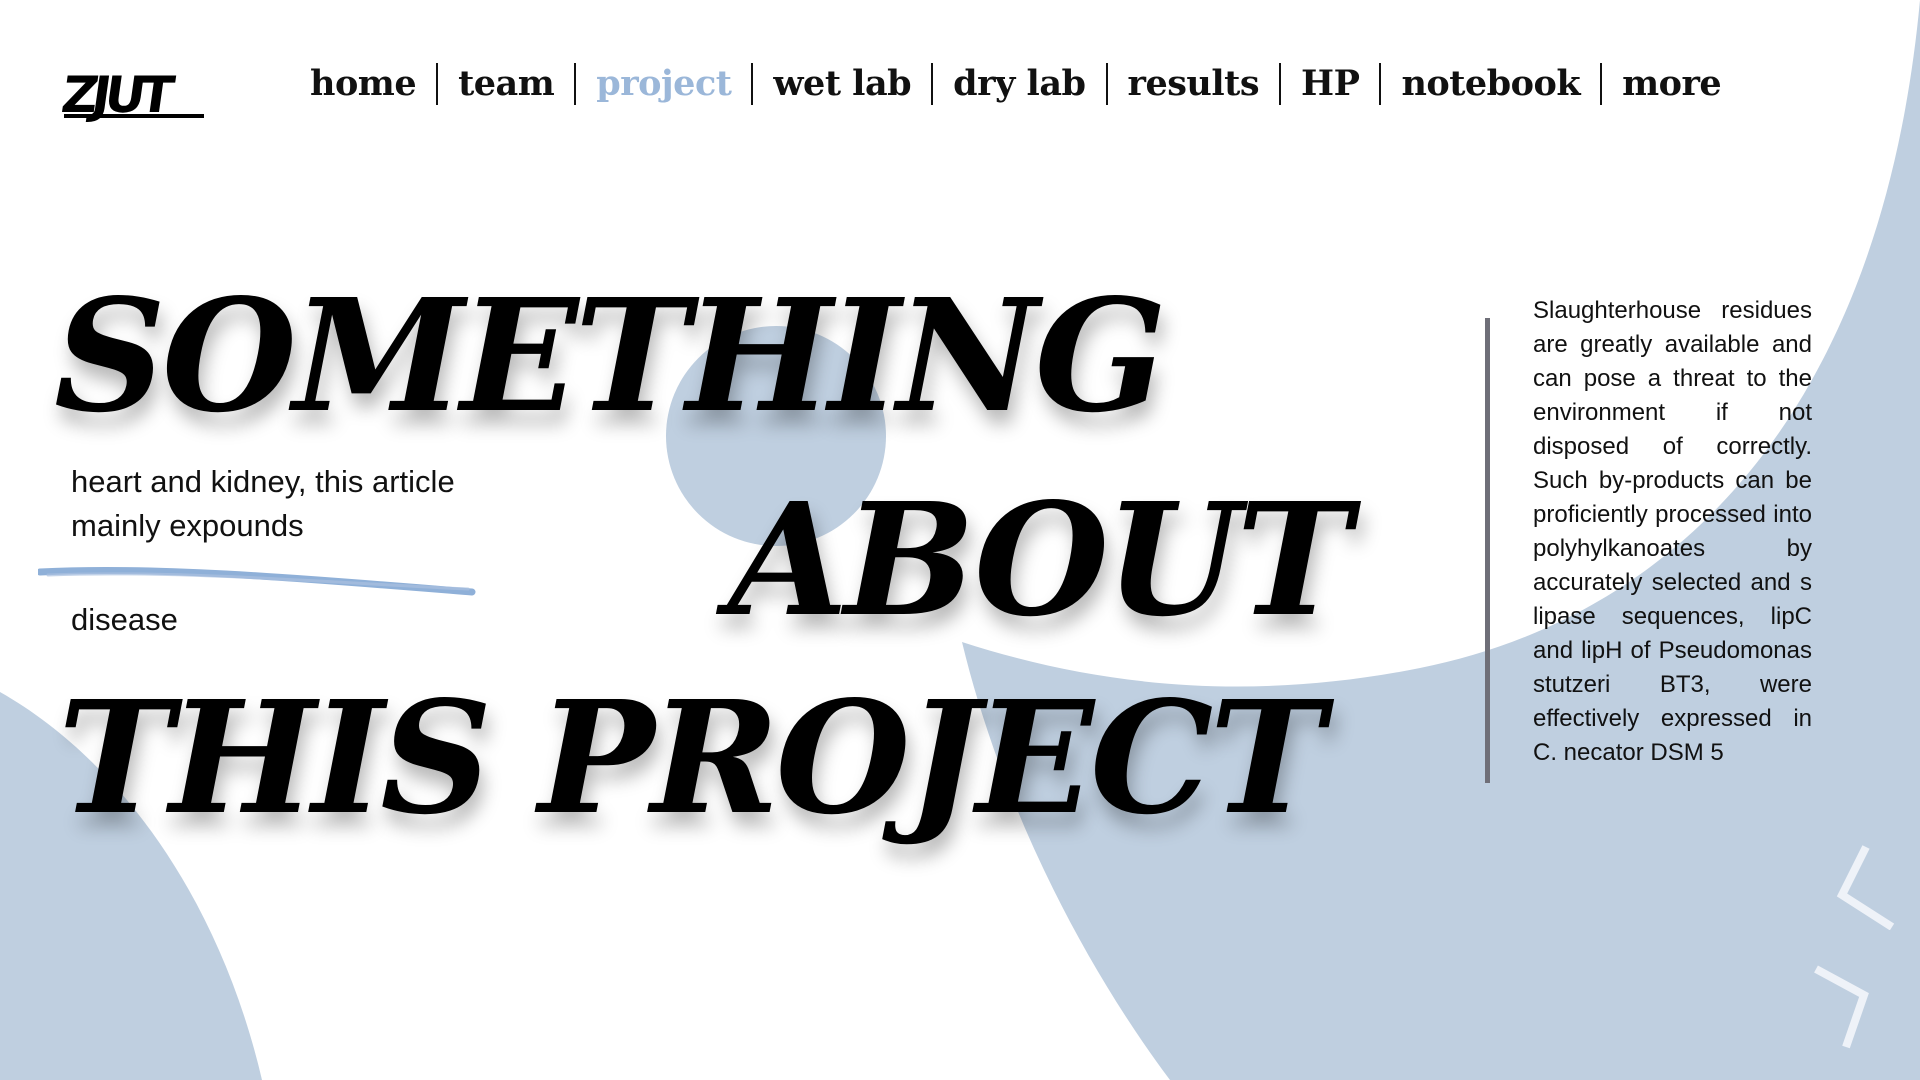  What do you see at coordinates (610, 355) in the screenshot?
I see `hero-line-something: SOMETHING` at bounding box center [610, 355].